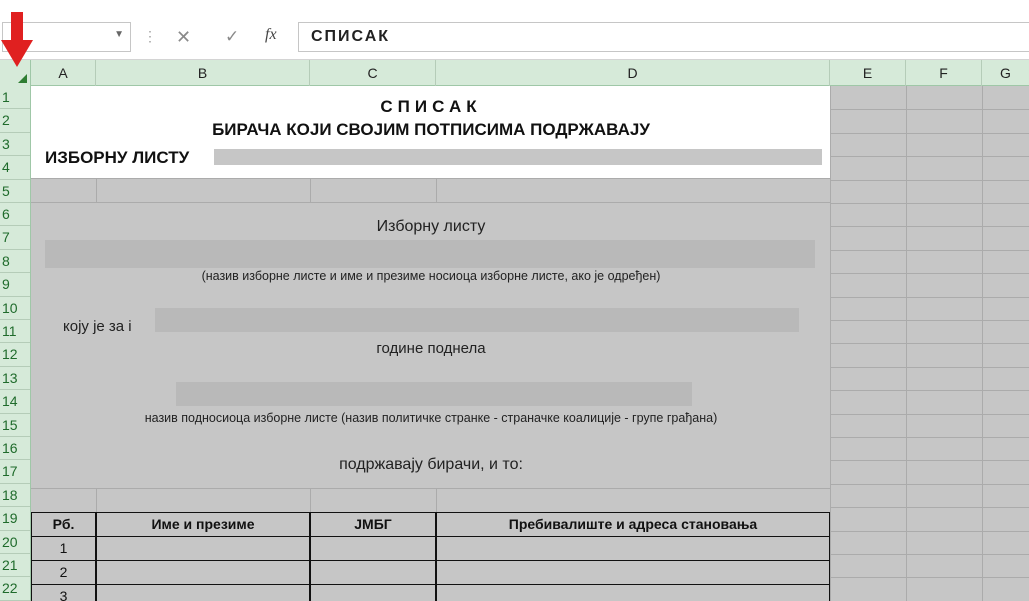 This screenshot has height=601, width=1029. I want to click on row-header: 19, so click(15, 519).